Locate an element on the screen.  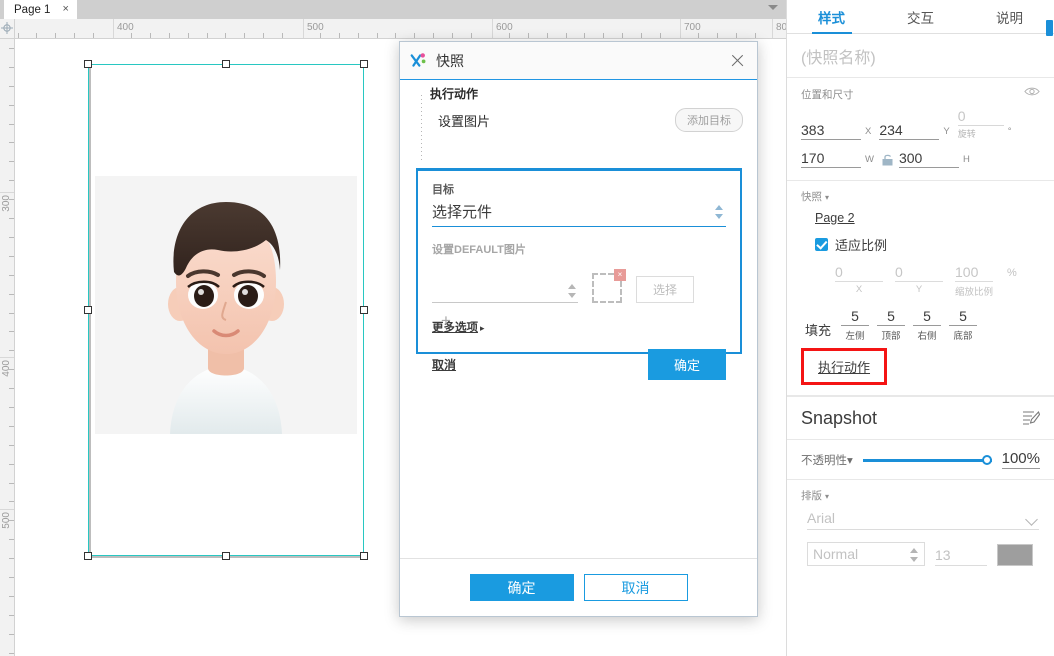
opacity-label: 不透明性▾ is located at coordinates (827, 460).